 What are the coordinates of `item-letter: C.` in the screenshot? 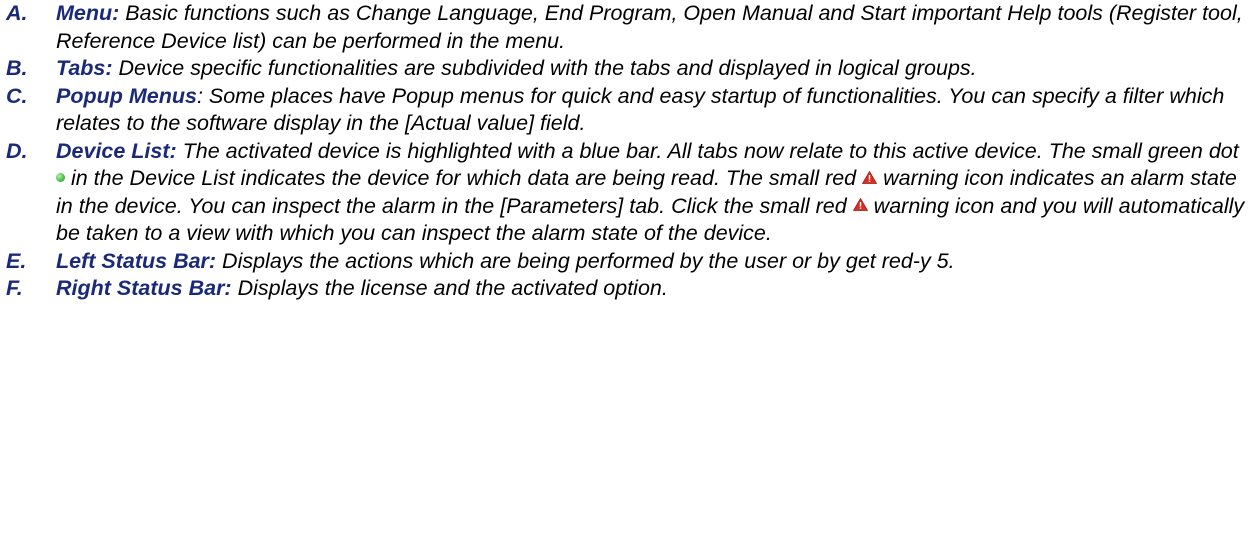 It's located at (17, 95).